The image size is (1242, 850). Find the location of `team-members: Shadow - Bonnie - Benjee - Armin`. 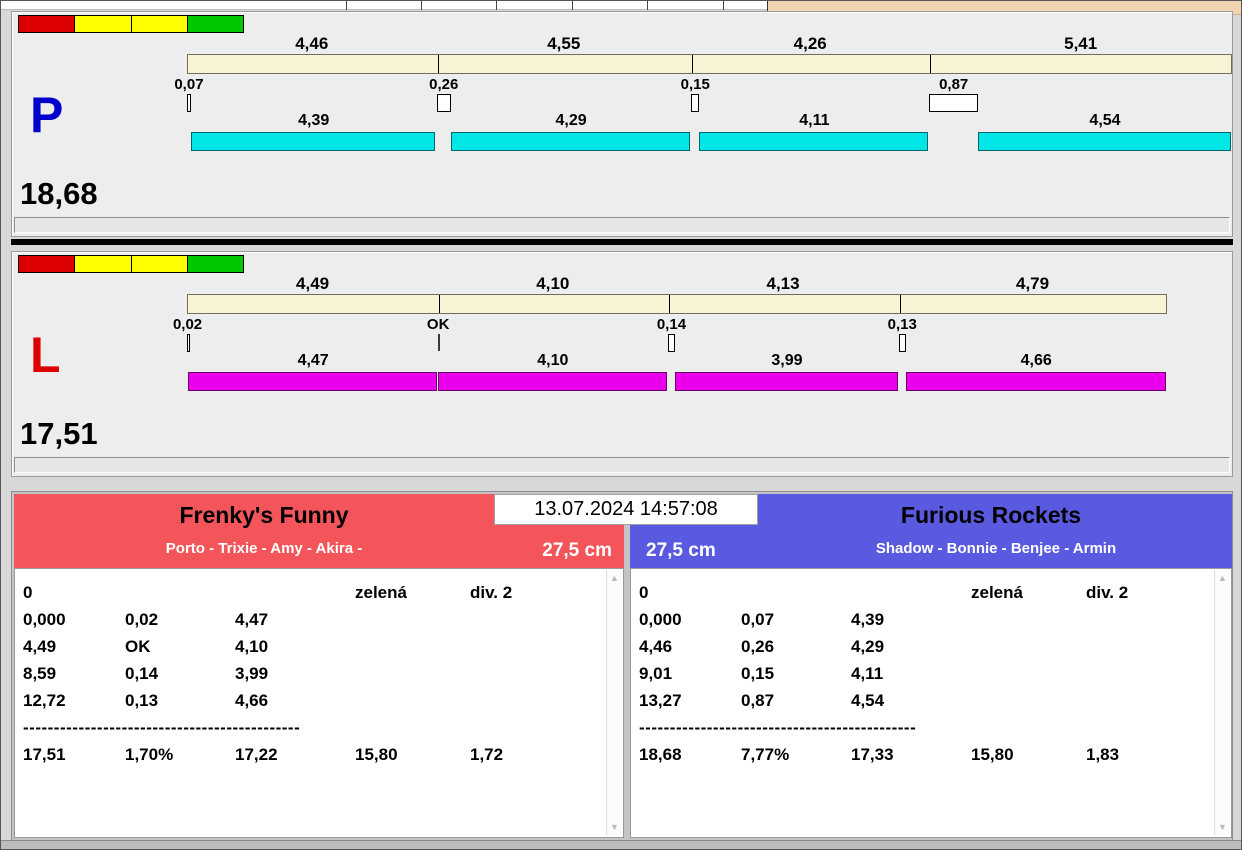

team-members: Shadow - Bonnie - Benjee - Armin is located at coordinates (996, 548).